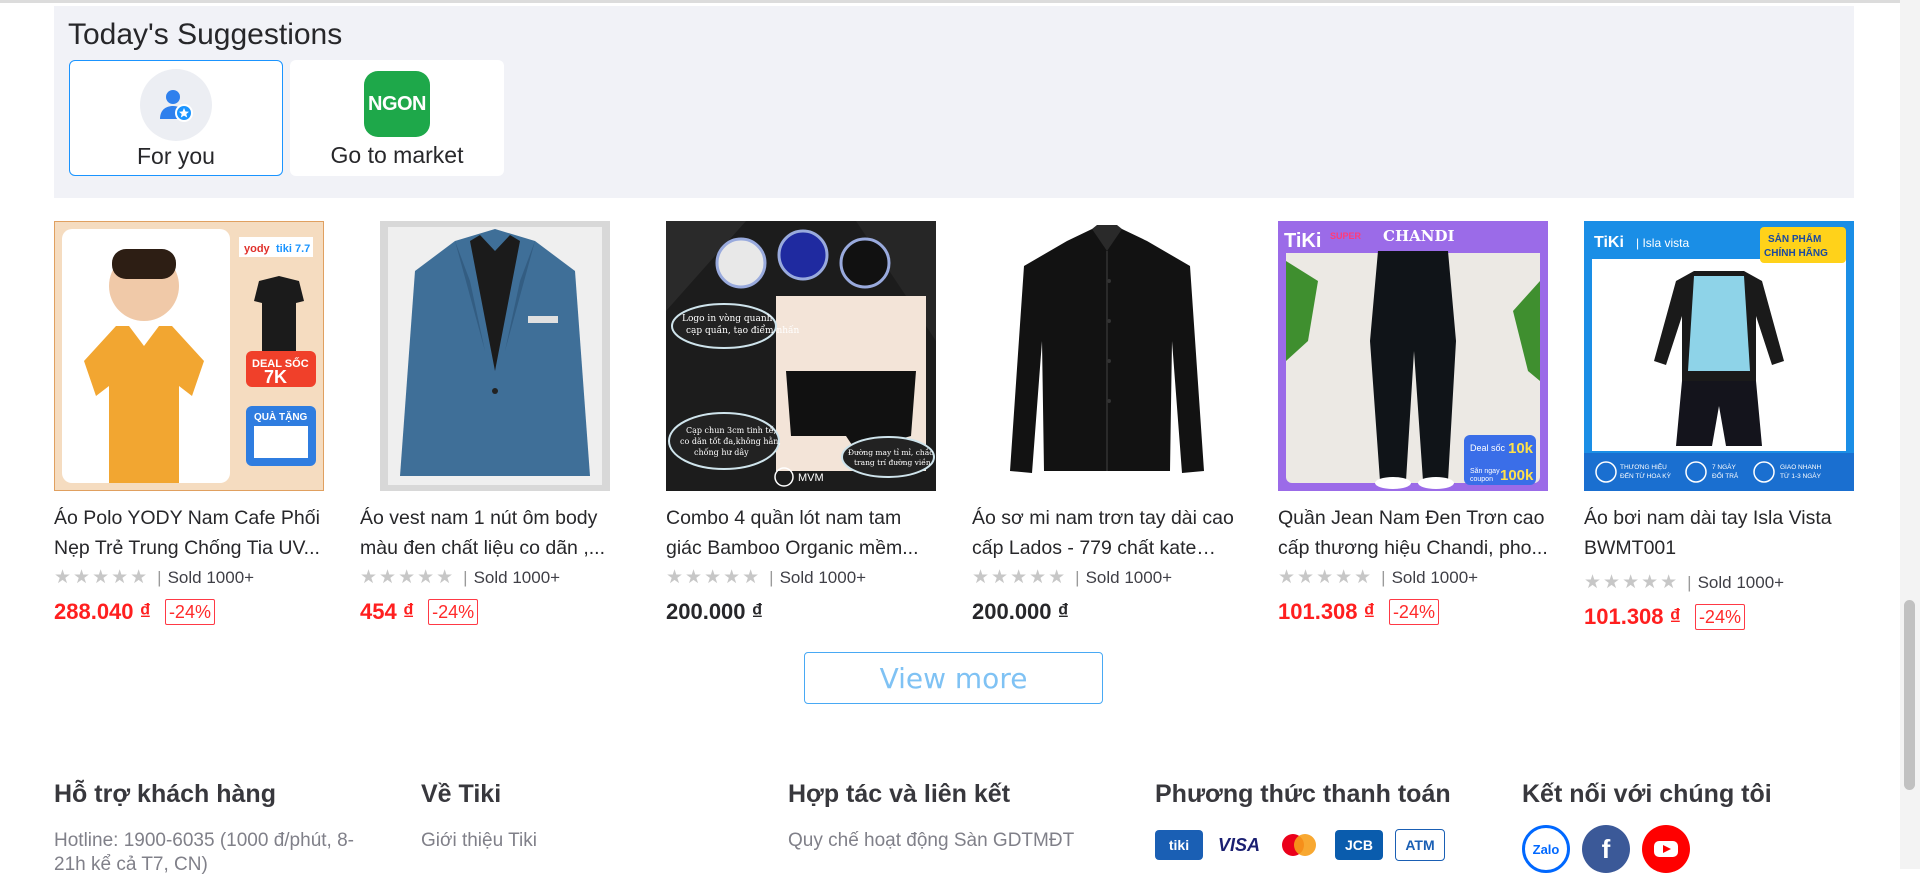  I want to click on price-row: 454 ₫ -24%, so click(419, 612).